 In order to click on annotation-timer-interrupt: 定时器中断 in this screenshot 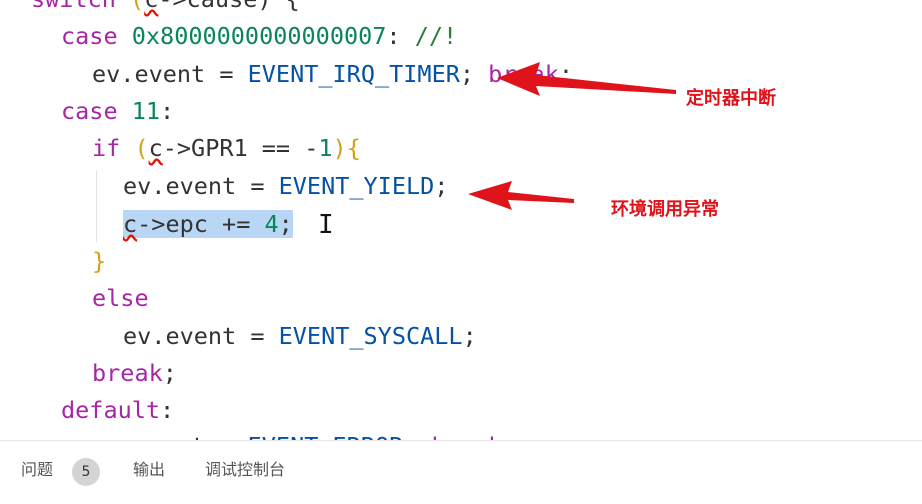, I will do `click(731, 98)`.